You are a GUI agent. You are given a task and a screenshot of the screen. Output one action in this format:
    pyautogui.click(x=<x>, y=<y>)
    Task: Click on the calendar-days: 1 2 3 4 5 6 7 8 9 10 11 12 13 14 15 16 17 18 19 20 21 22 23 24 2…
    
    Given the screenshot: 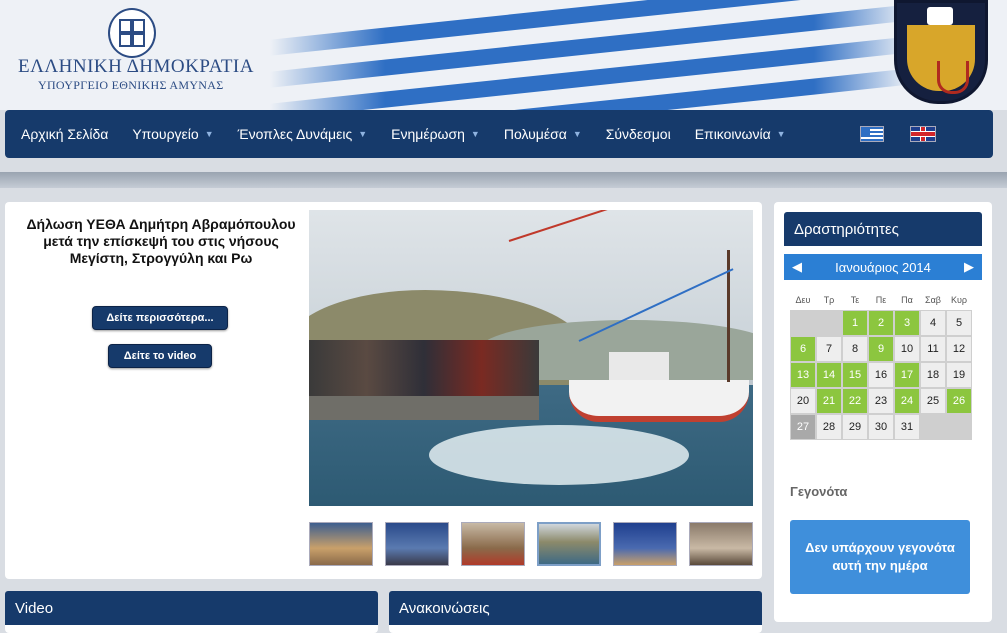 What is the action you would take?
    pyautogui.click(x=883, y=375)
    